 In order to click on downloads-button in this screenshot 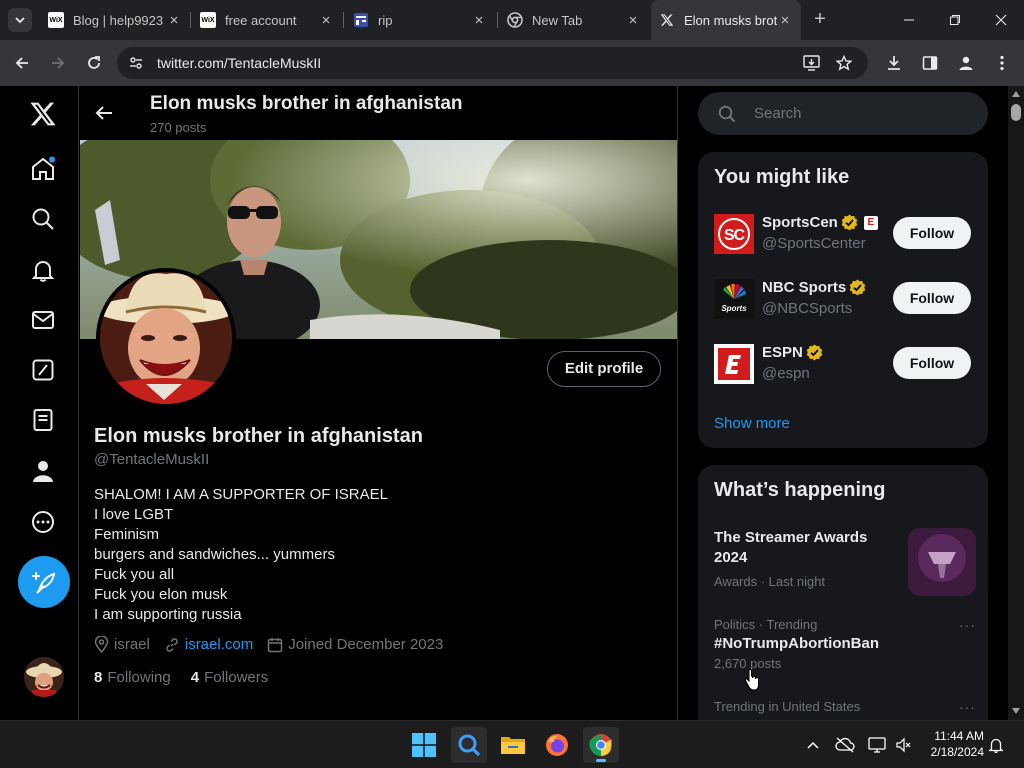, I will do `click(894, 63)`.